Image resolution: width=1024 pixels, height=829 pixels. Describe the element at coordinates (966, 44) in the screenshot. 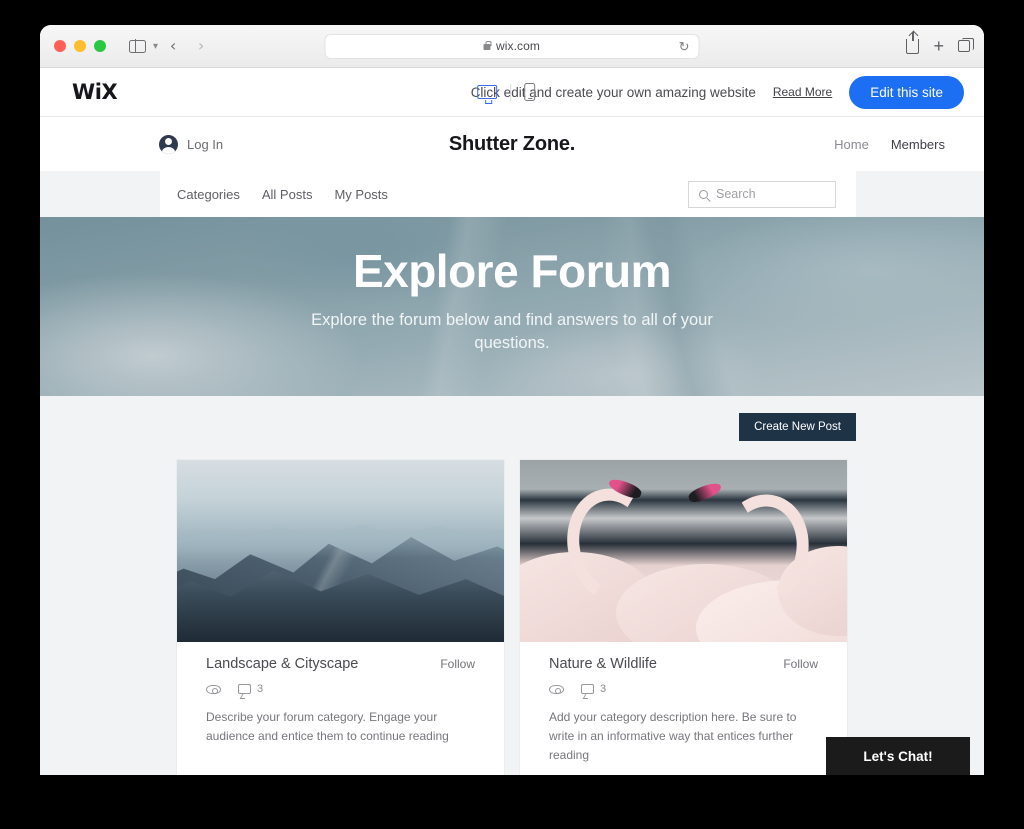

I see `tabs-overview-icon` at that location.